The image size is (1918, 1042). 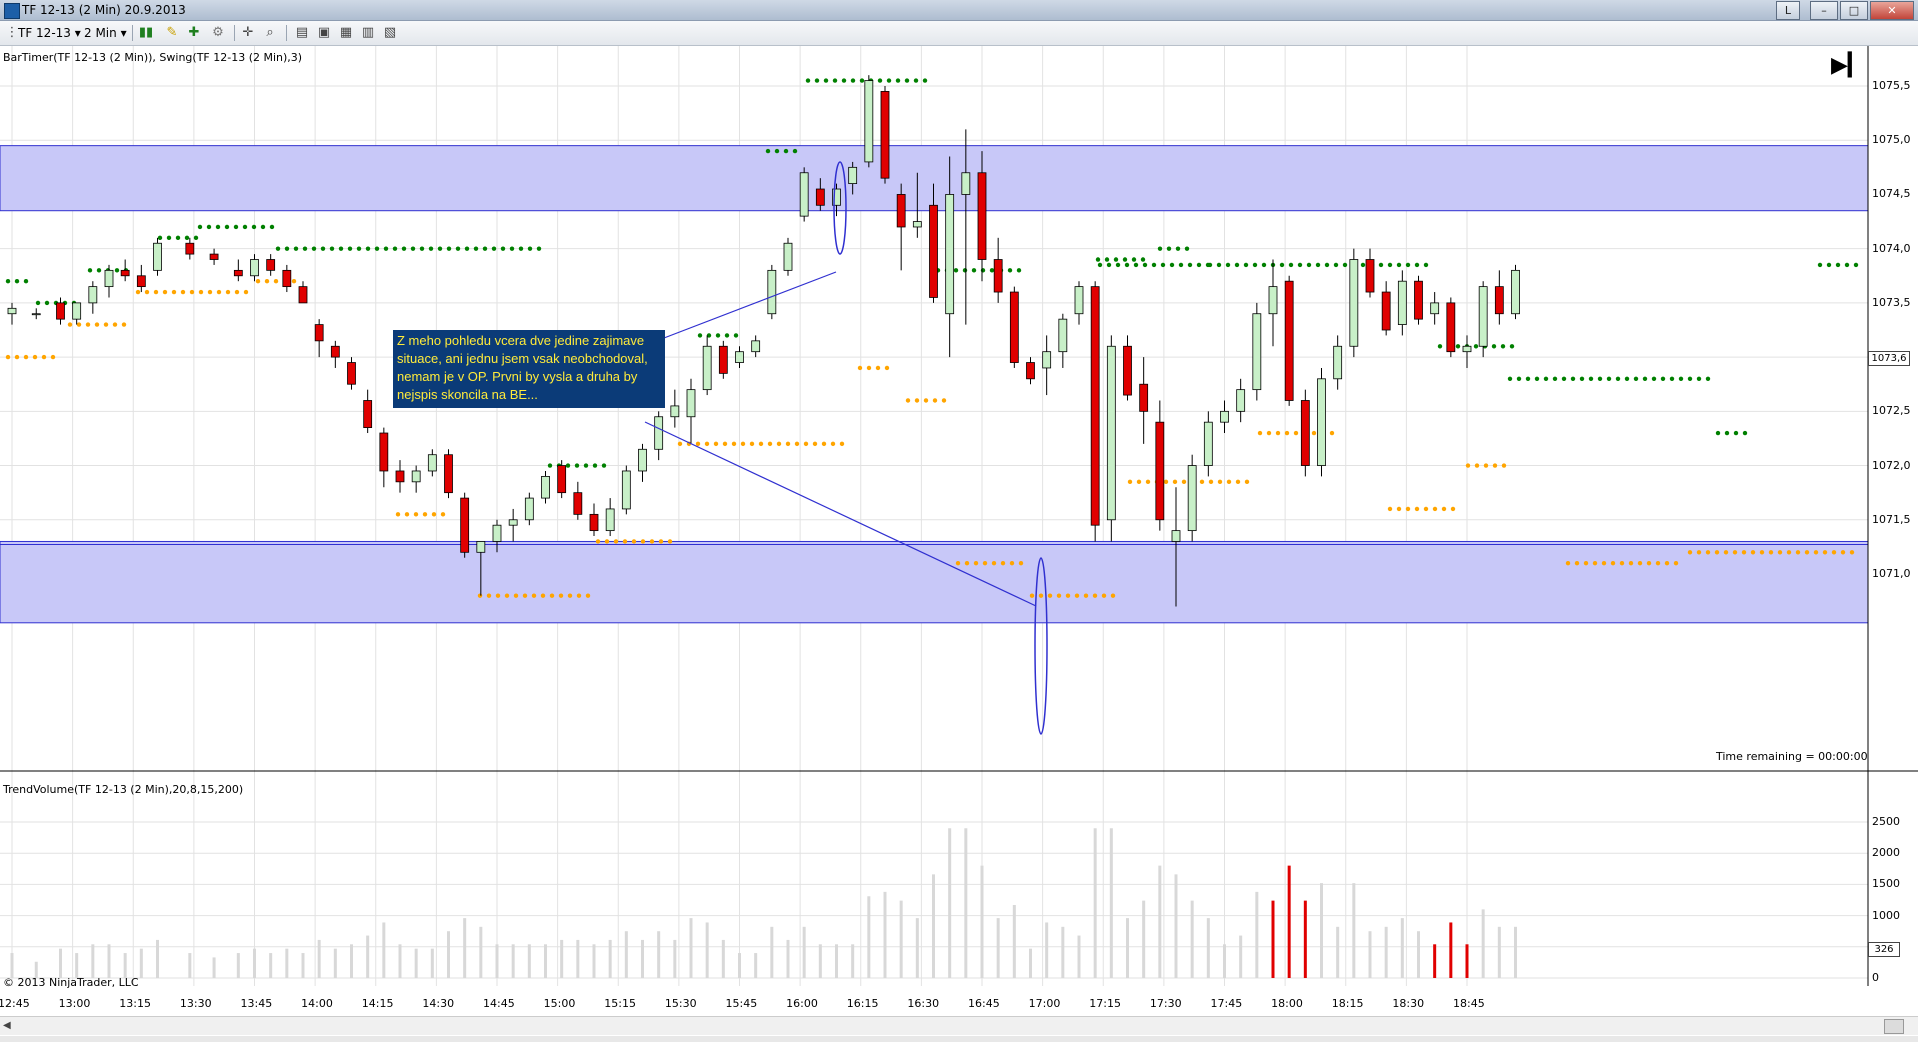 What do you see at coordinates (1894, 1026) in the screenshot?
I see `scrollbar-thumb` at bounding box center [1894, 1026].